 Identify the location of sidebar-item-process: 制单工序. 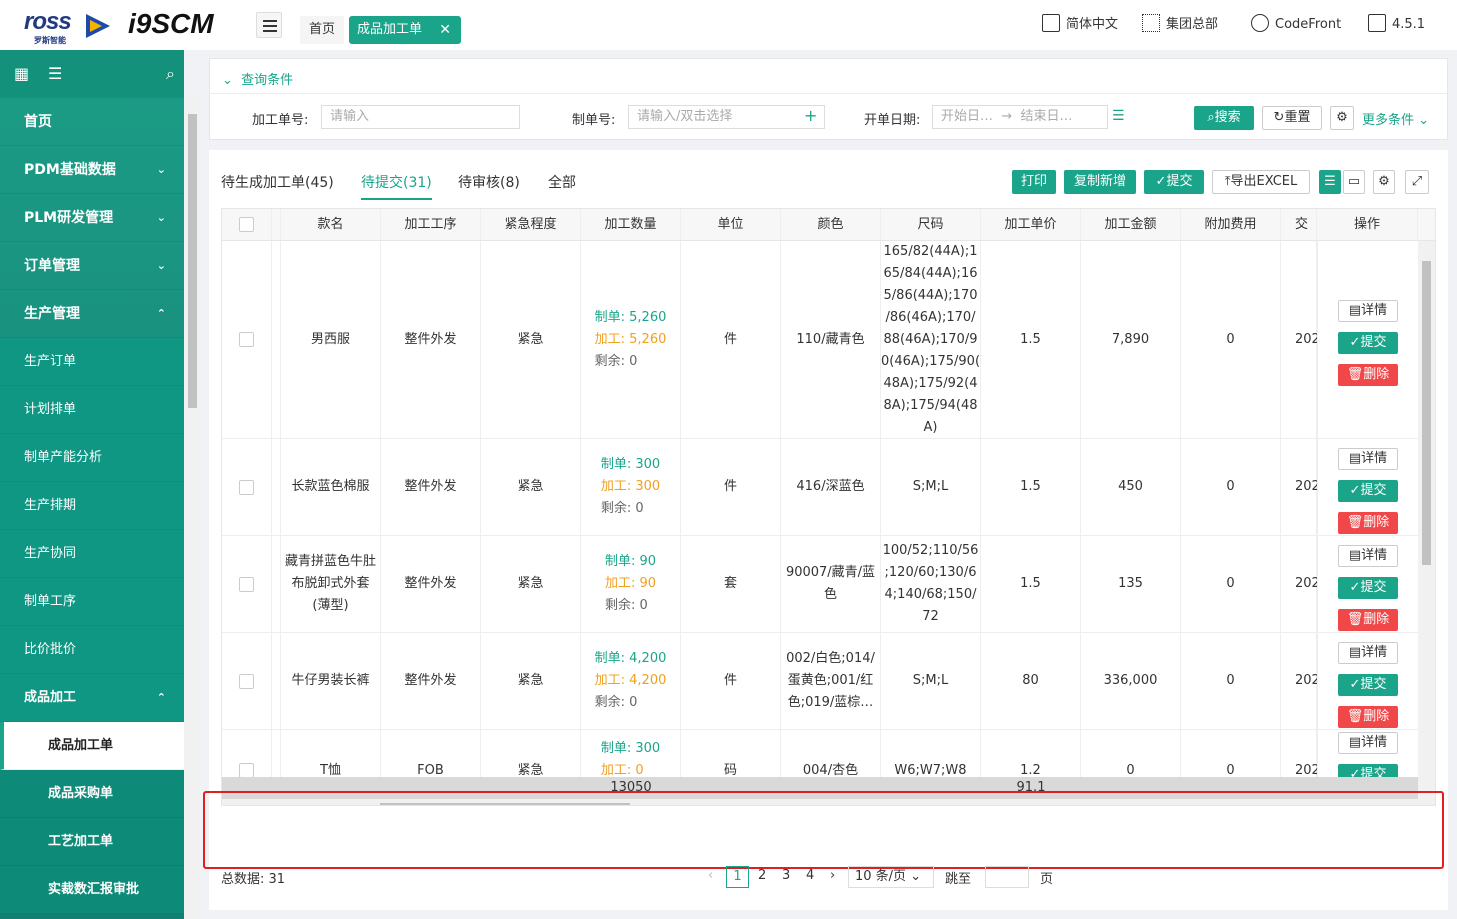
(92, 602).